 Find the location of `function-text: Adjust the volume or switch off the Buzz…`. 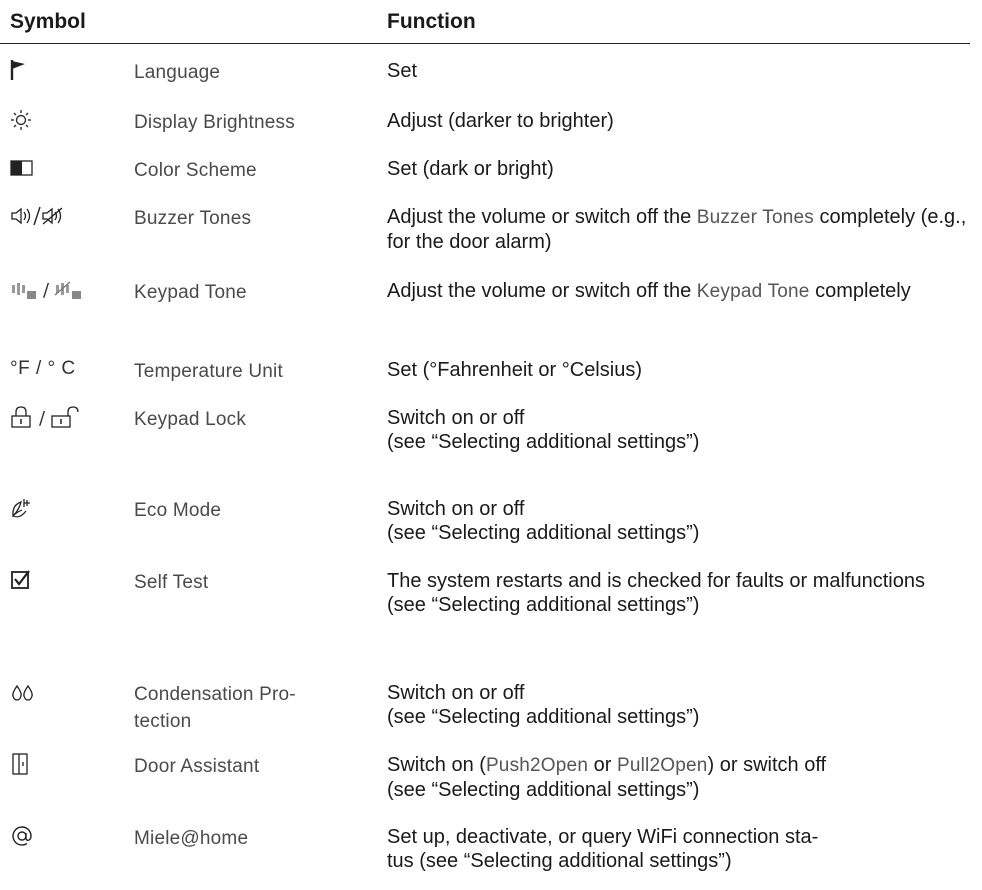

function-text: Adjust the volume or switch off the Buzz… is located at coordinates (677, 229).